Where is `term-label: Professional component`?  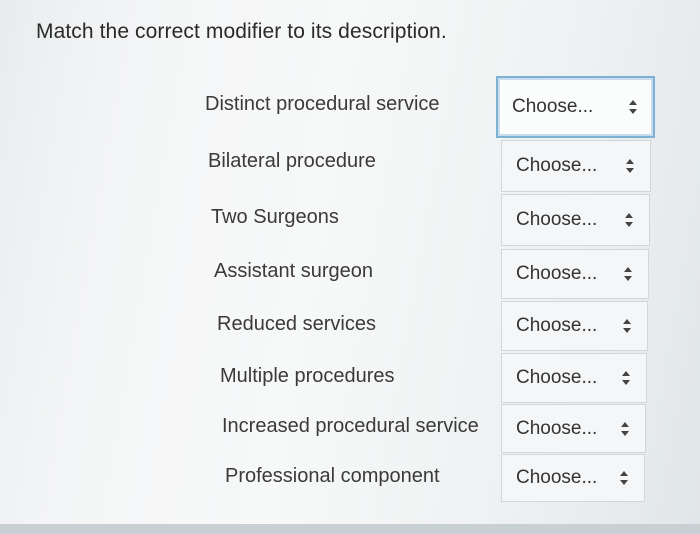 term-label: Professional component is located at coordinates (332, 476).